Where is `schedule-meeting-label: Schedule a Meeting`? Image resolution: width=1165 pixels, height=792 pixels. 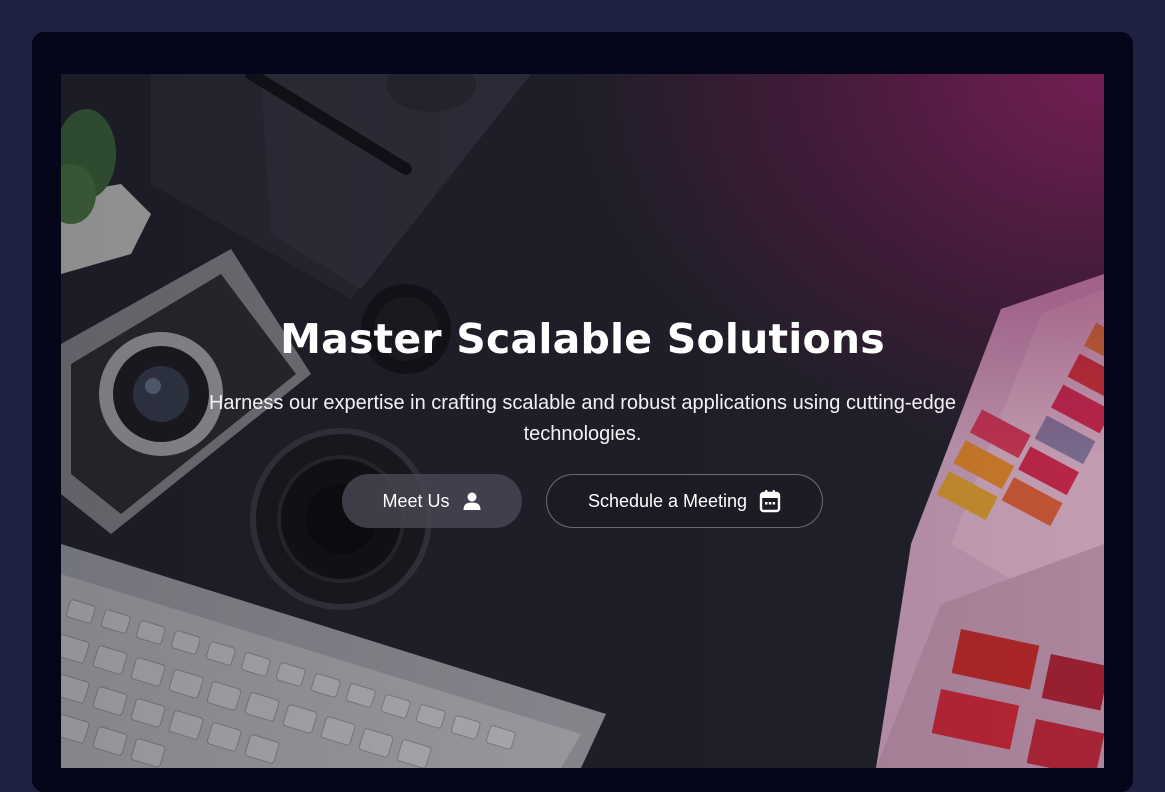
schedule-meeting-label: Schedule a Meeting is located at coordinates (667, 500).